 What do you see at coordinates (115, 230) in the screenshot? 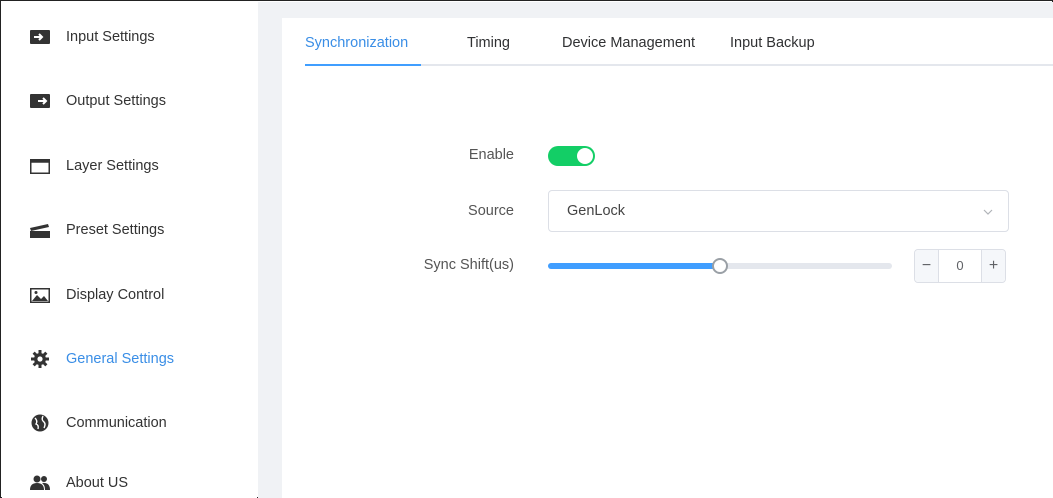
I see `sidebar-item-label: Preset Settings` at bounding box center [115, 230].